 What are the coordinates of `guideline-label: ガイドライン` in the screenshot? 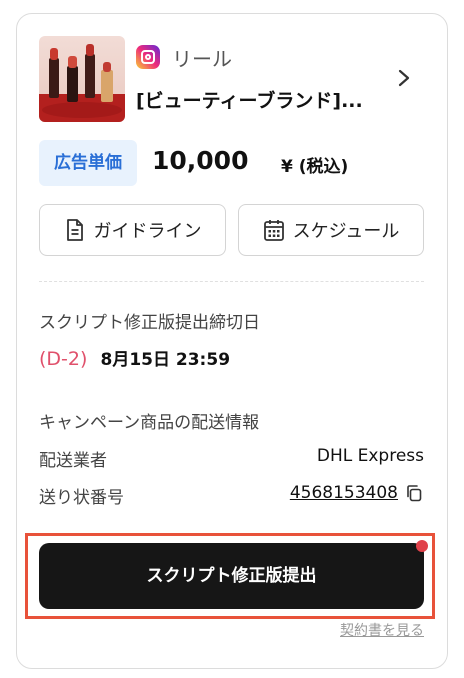 It's located at (147, 231).